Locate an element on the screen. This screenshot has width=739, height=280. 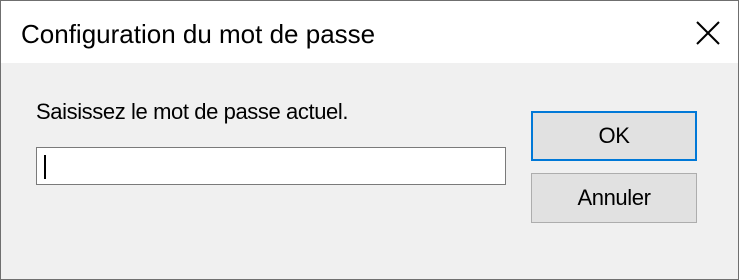
cancel-button: Annuler is located at coordinates (614, 198).